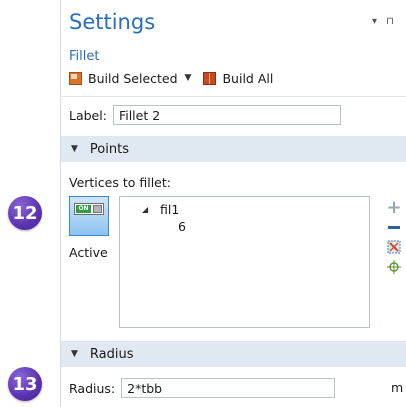 Image resolution: width=406 pixels, height=407 pixels. Describe the element at coordinates (228, 388) in the screenshot. I see `radius-input: 2*tbb` at that location.